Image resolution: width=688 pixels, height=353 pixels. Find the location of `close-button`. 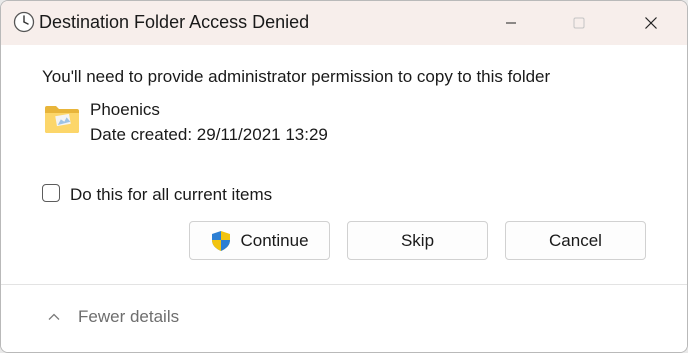

close-button is located at coordinates (651, 23).